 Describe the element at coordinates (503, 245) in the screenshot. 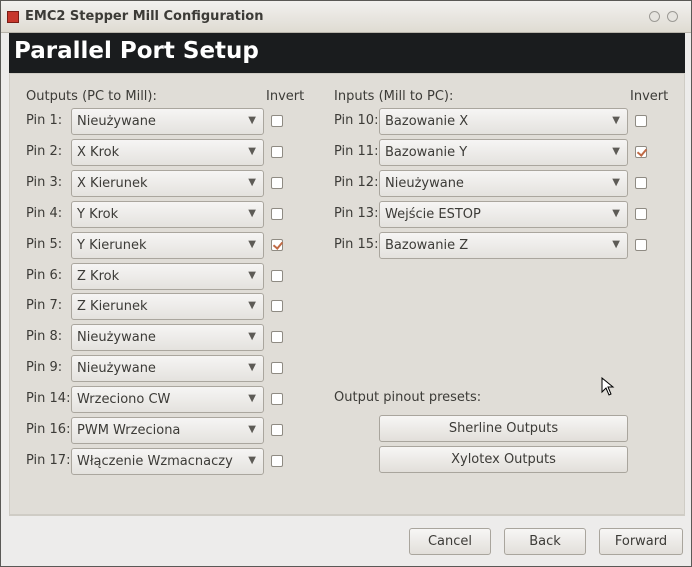

I see `pin-function-select: Bazowanie Z ▼` at that location.